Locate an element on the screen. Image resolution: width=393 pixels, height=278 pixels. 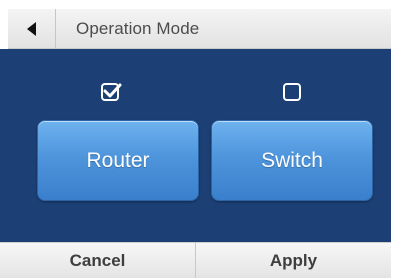
switch-mode-button: Switch is located at coordinates (292, 160).